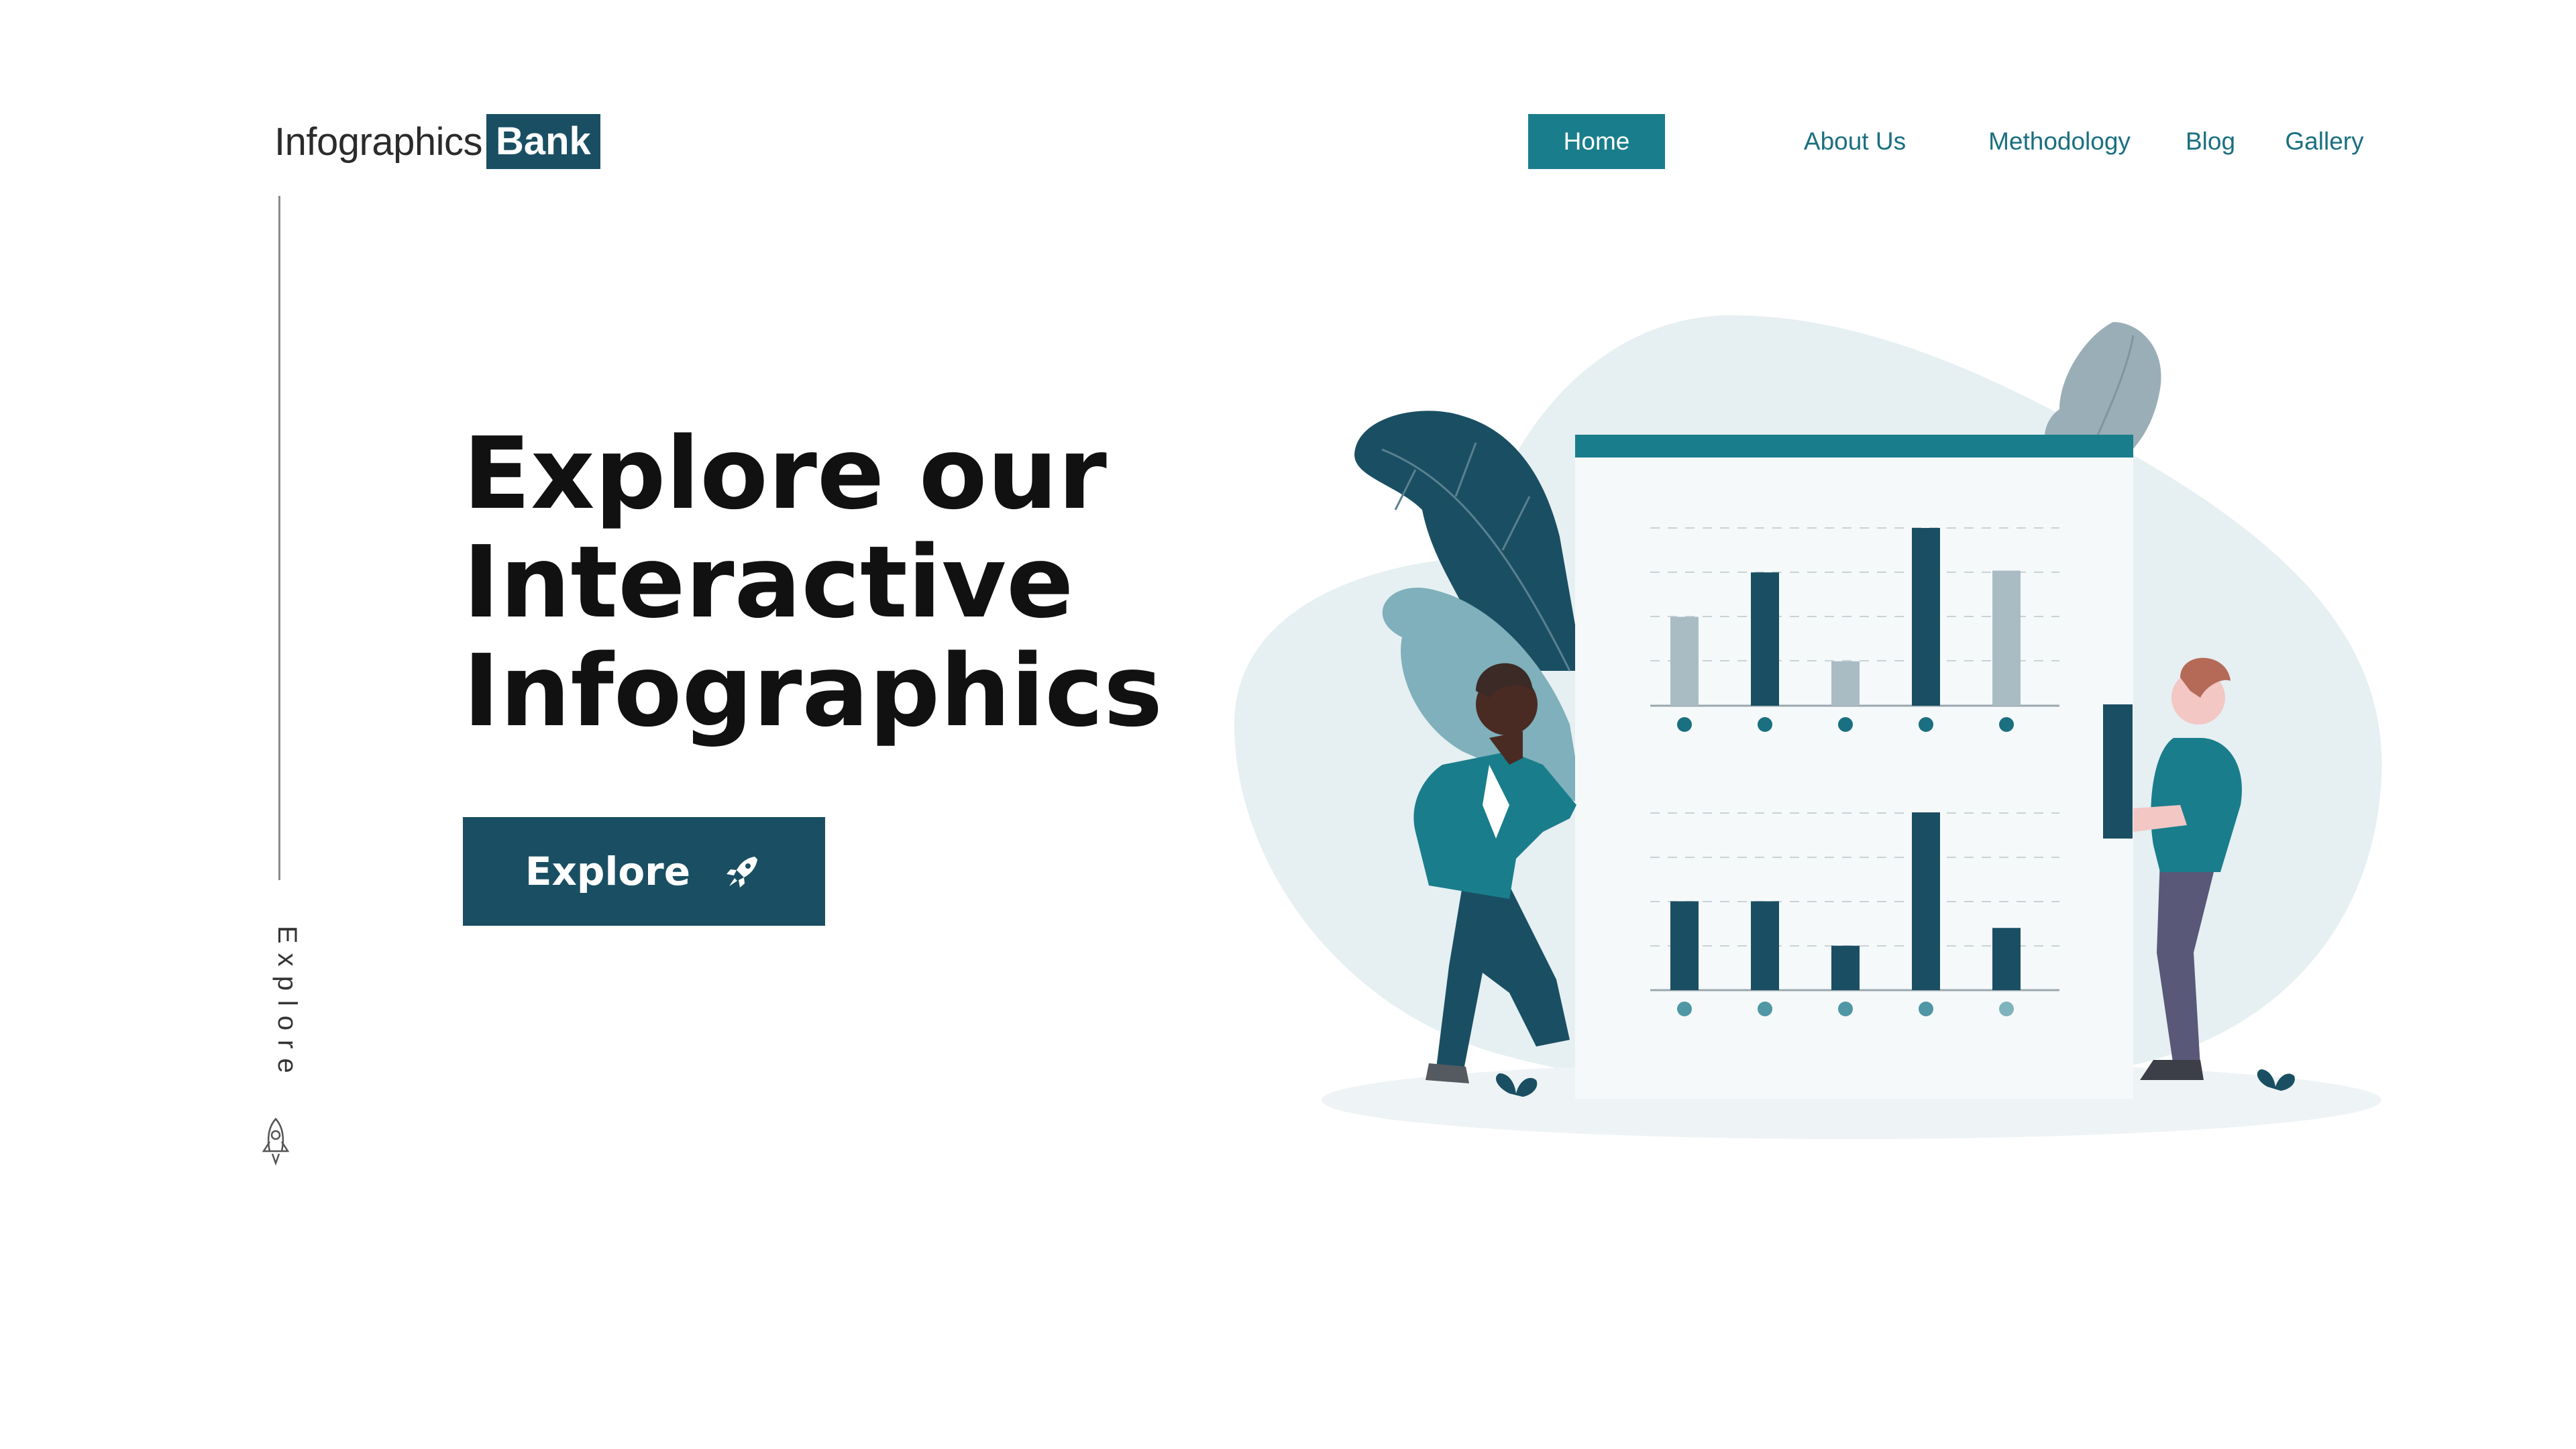 The width and height of the screenshot is (2576, 1449). What do you see at coordinates (2059, 141) in the screenshot?
I see `nav-methodology: Methodology` at bounding box center [2059, 141].